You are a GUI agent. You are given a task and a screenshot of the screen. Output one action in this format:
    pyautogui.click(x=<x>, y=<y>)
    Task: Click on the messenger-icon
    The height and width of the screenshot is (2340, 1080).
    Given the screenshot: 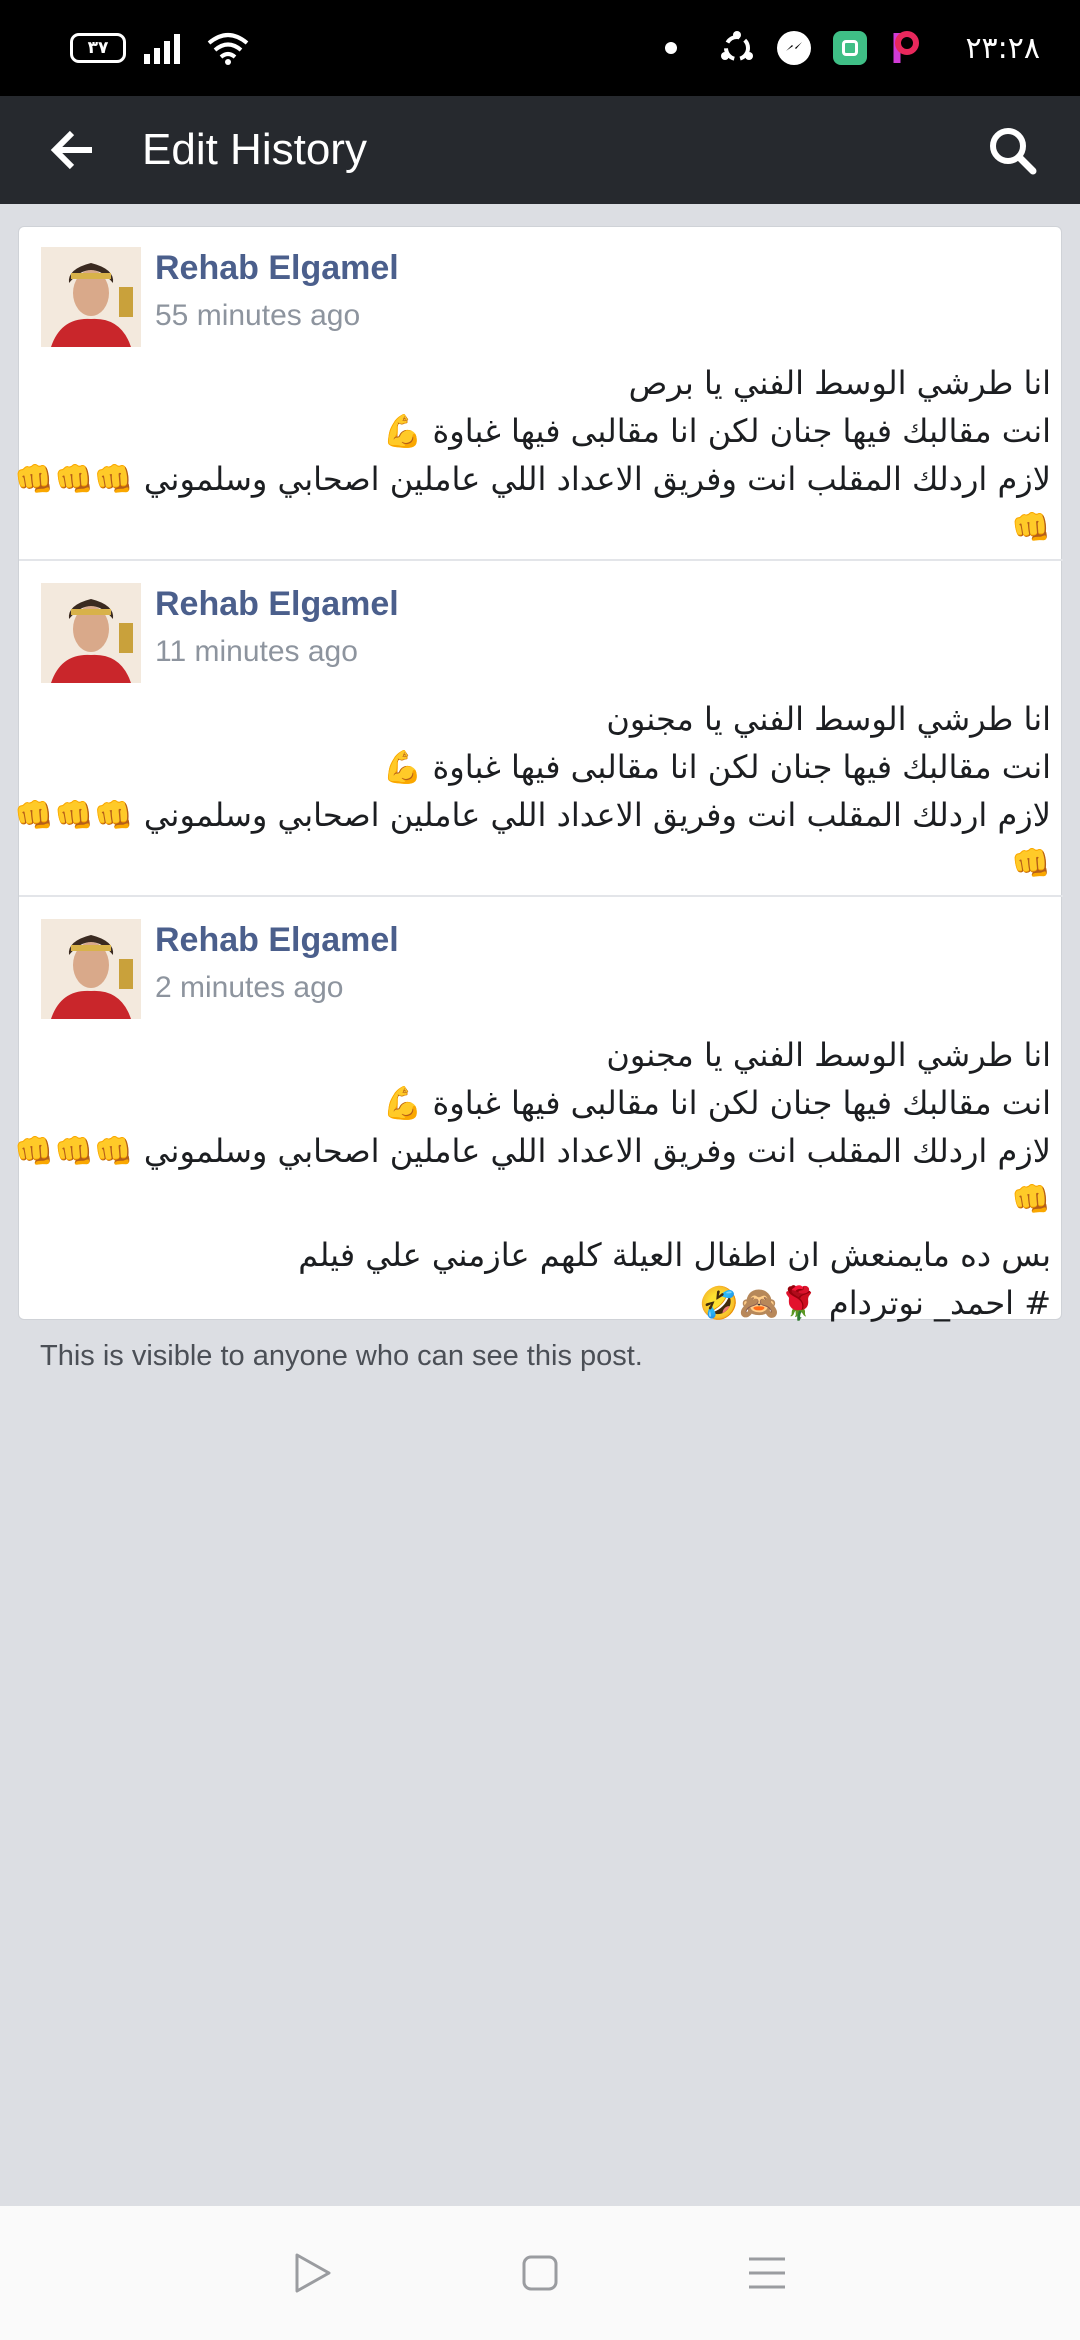 What is the action you would take?
    pyautogui.click(x=794, y=48)
    